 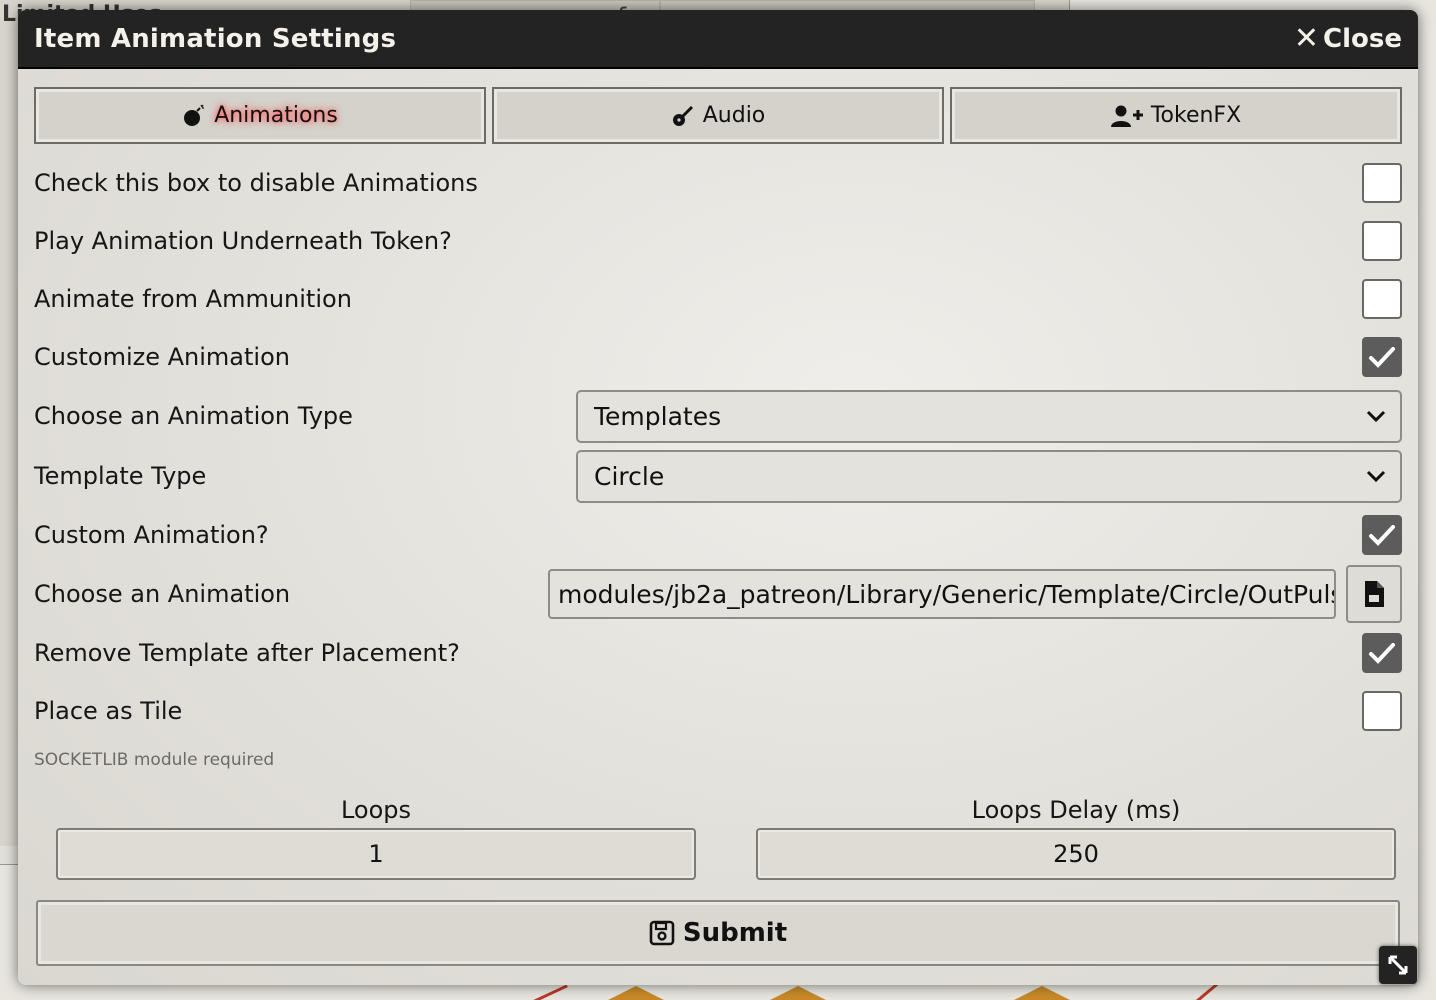 I want to click on setting-label: Choose an Animation Type, so click(x=193, y=416).